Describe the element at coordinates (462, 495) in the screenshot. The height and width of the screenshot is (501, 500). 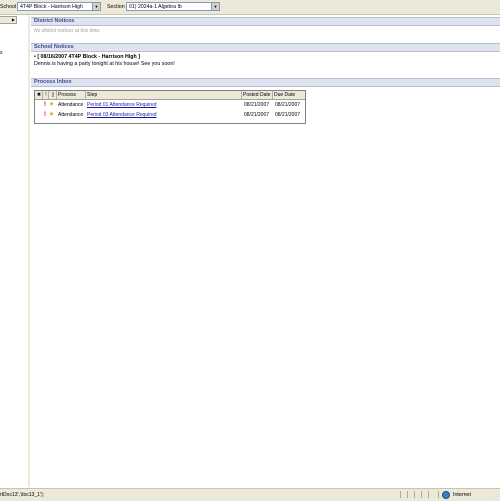
I see `security-zone: Internet` at that location.